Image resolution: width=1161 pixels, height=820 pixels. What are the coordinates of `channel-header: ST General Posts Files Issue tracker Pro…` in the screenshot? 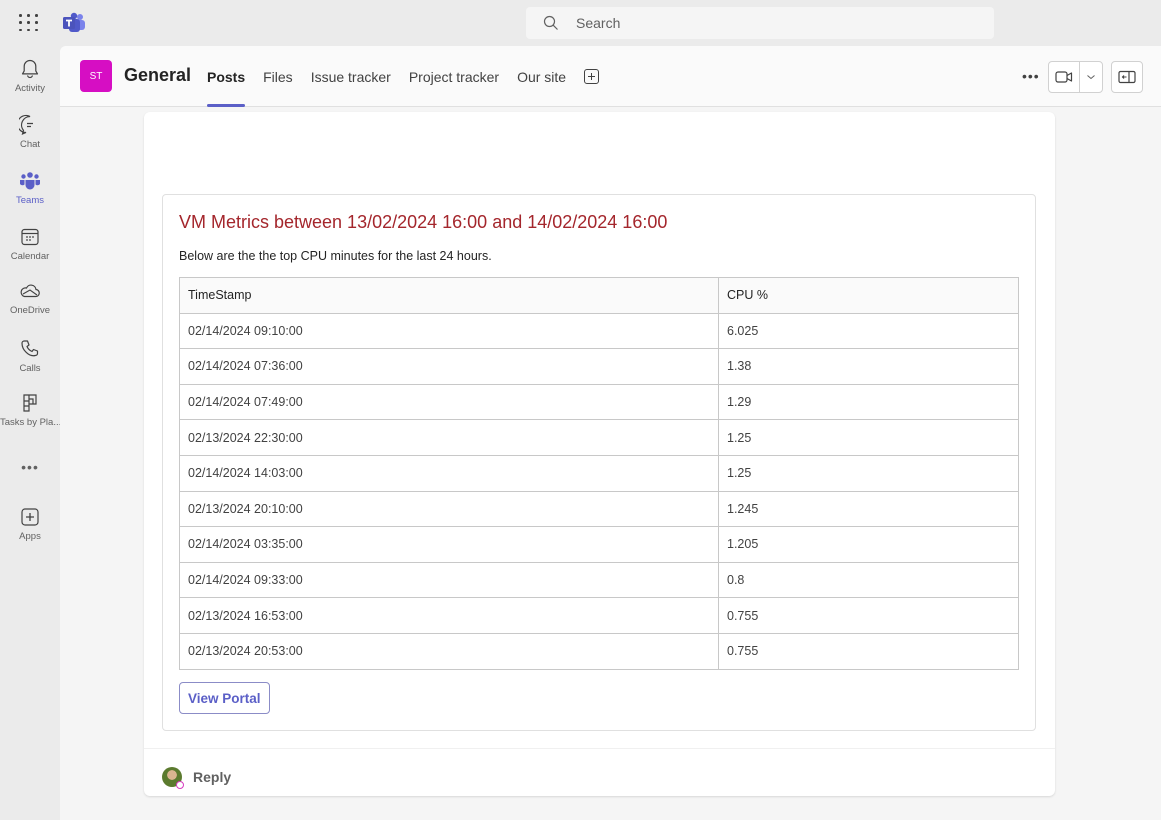 It's located at (610, 76).